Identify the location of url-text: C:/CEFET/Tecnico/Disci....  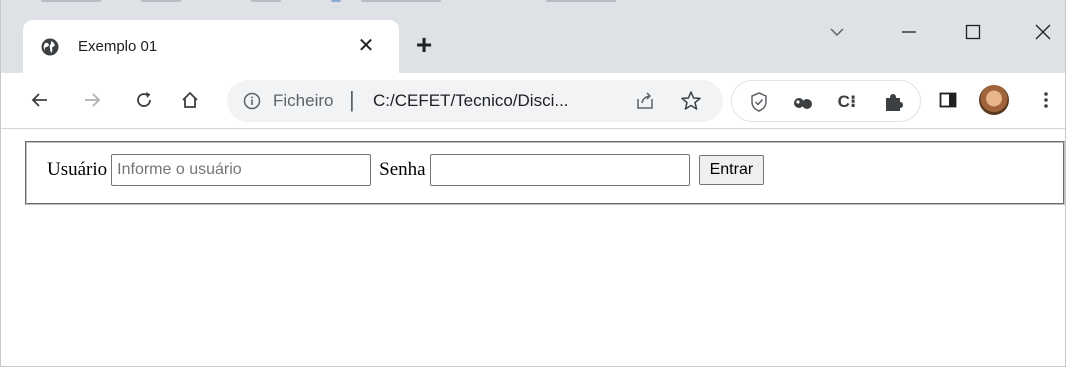
(471, 101).